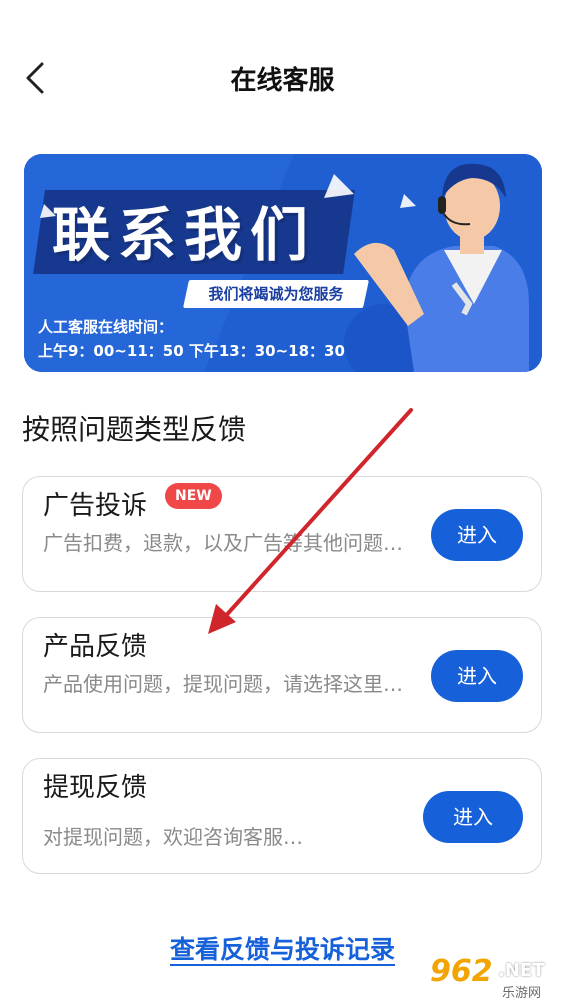 The image size is (565, 1004). Describe the element at coordinates (521, 970) in the screenshot. I see `watermark-net: .NET` at that location.